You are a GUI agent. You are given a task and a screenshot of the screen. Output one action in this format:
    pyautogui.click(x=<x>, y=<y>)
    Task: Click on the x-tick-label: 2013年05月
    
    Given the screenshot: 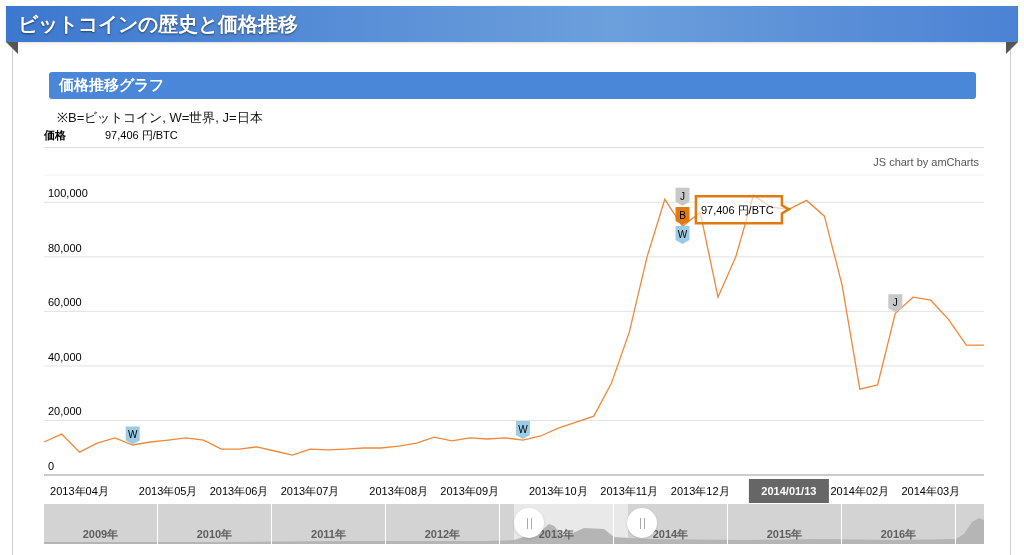 What is the action you would take?
    pyautogui.click(x=168, y=491)
    